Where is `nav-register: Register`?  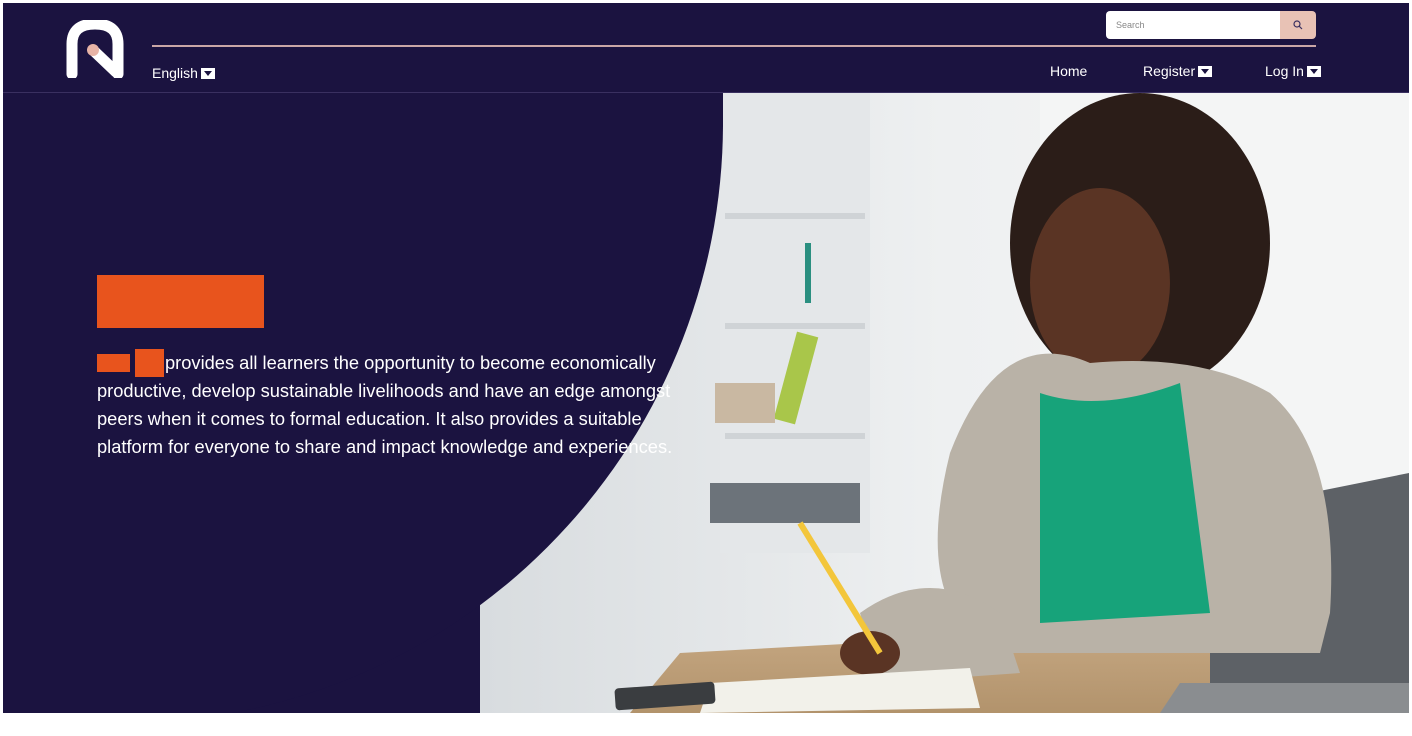
nav-register: Register is located at coordinates (1178, 71).